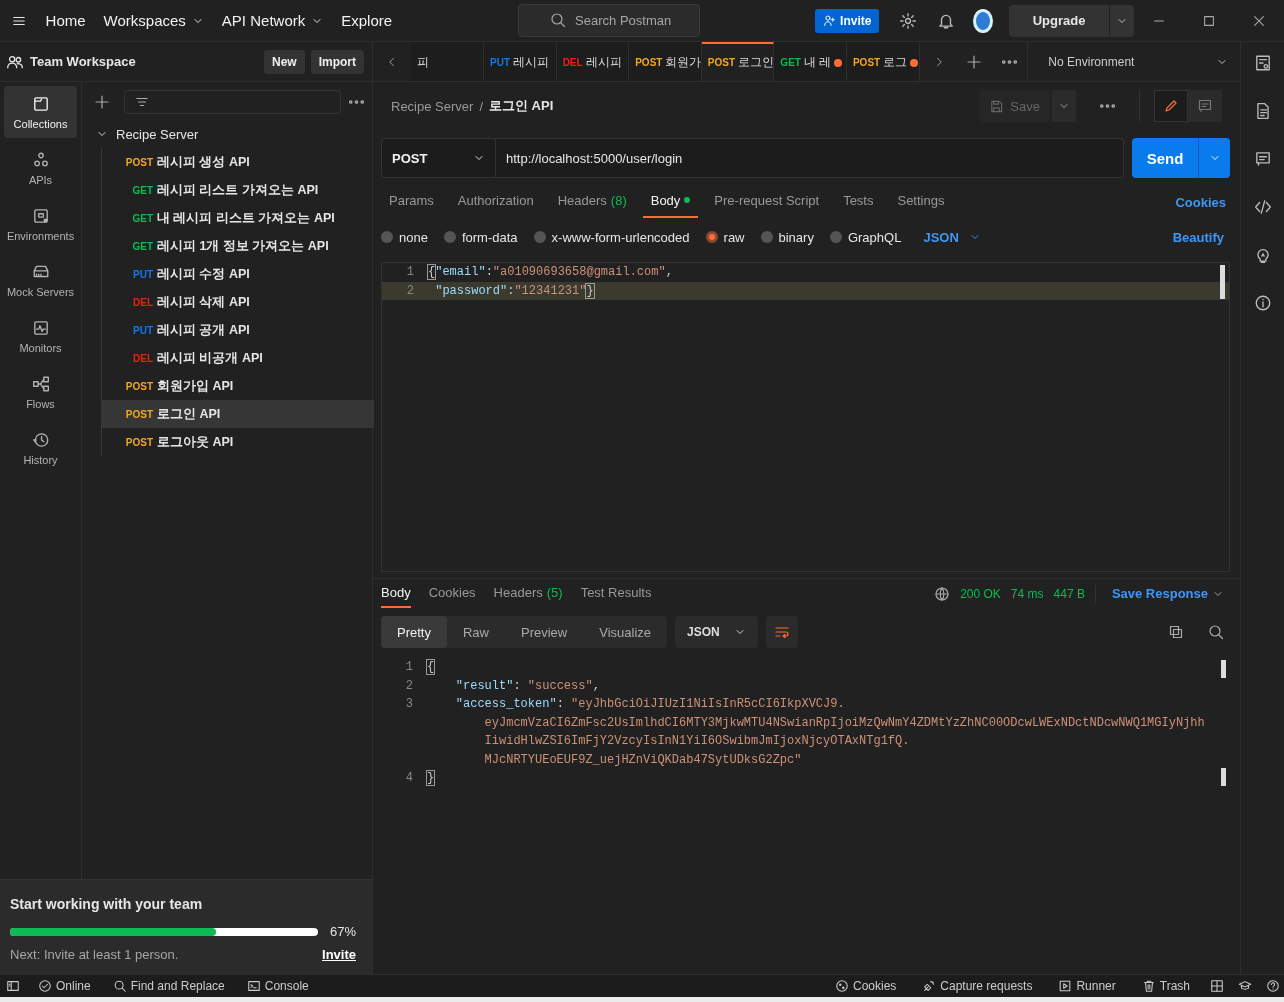  I want to click on request-tab: PUT 레시피, so click(520, 61).